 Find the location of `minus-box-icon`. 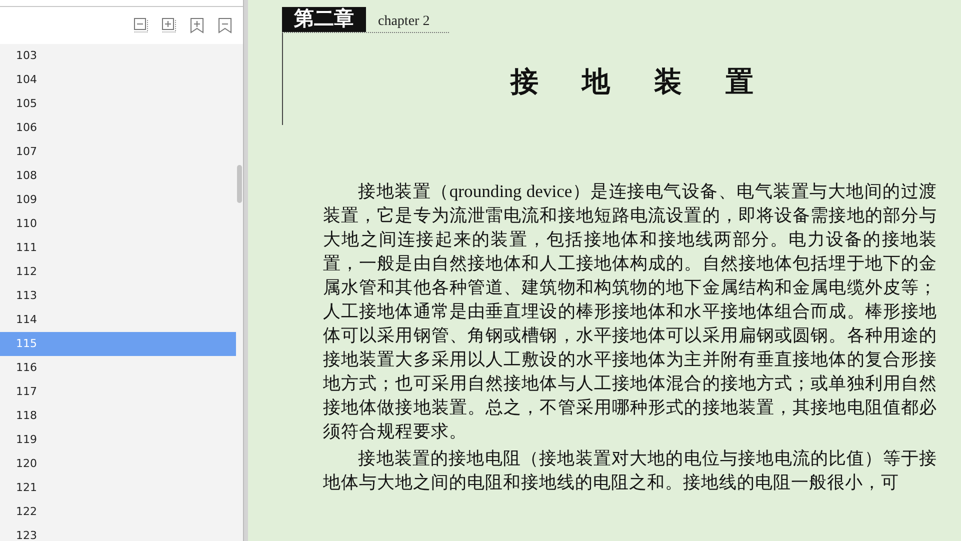

minus-box-icon is located at coordinates (141, 25).